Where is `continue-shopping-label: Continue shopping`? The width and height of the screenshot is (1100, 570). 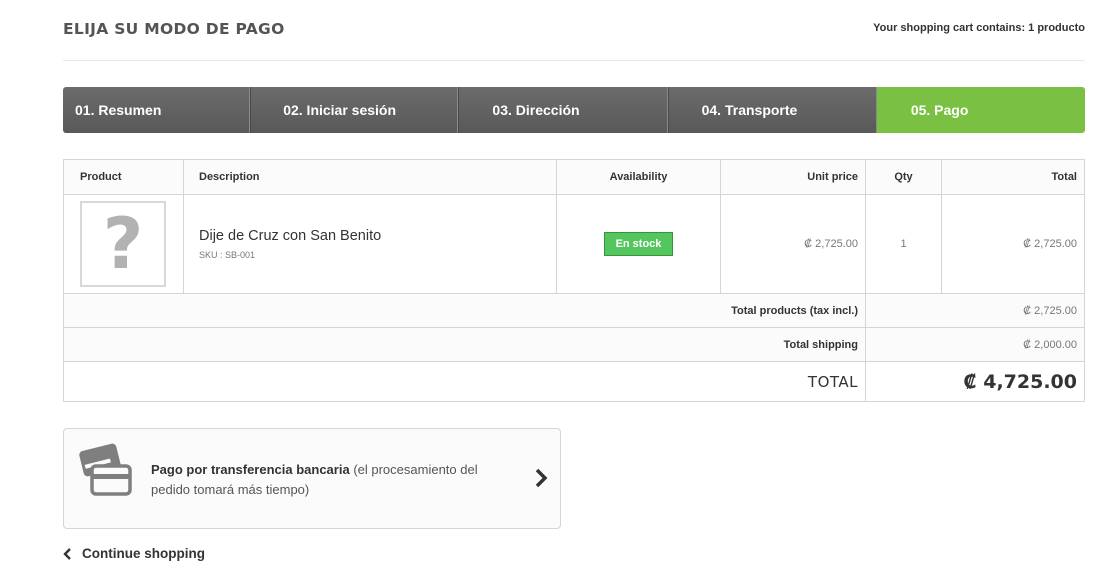 continue-shopping-label: Continue shopping is located at coordinates (143, 553).